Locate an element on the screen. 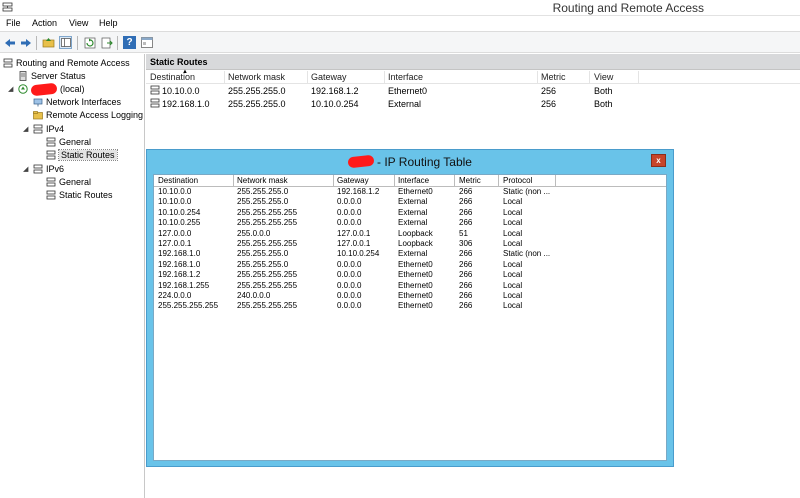 The height and width of the screenshot is (498, 800). route-icon is located at coordinates (155, 90).